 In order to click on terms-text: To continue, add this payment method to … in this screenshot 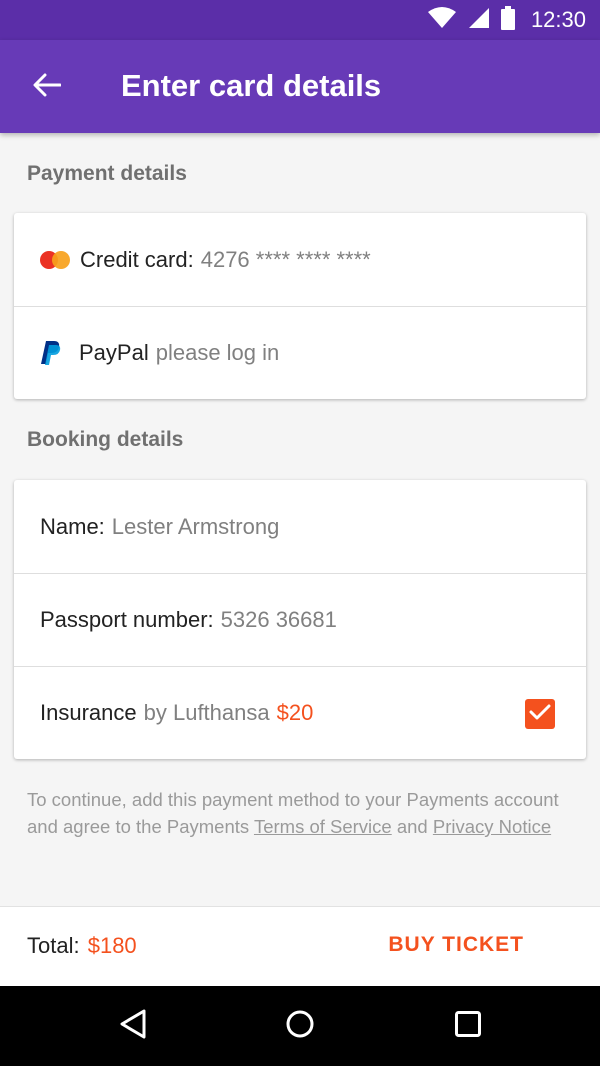, I will do `click(301, 813)`.